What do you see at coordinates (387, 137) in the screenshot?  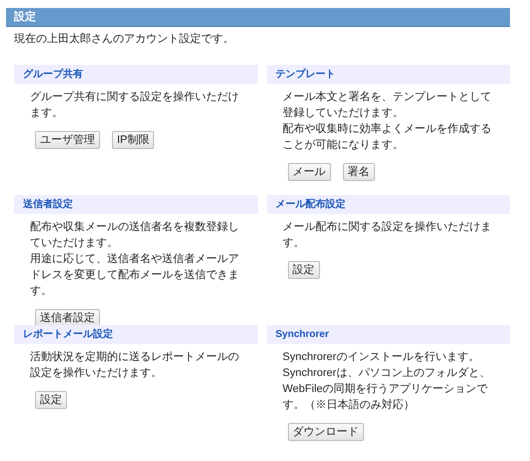 I see `section-description: 配布や収集時に効率よくメールを作成することが可能になります。` at bounding box center [387, 137].